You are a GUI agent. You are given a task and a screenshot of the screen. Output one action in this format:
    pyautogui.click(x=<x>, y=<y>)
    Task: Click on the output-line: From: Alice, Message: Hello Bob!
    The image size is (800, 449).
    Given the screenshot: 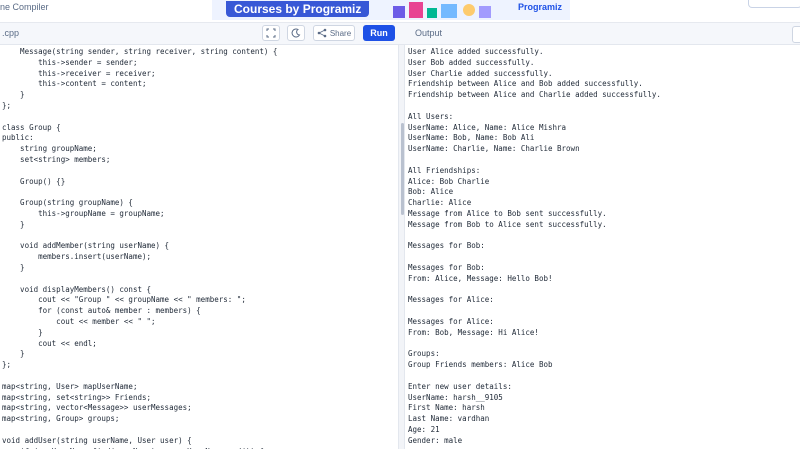 What is the action you would take?
    pyautogui.click(x=480, y=278)
    